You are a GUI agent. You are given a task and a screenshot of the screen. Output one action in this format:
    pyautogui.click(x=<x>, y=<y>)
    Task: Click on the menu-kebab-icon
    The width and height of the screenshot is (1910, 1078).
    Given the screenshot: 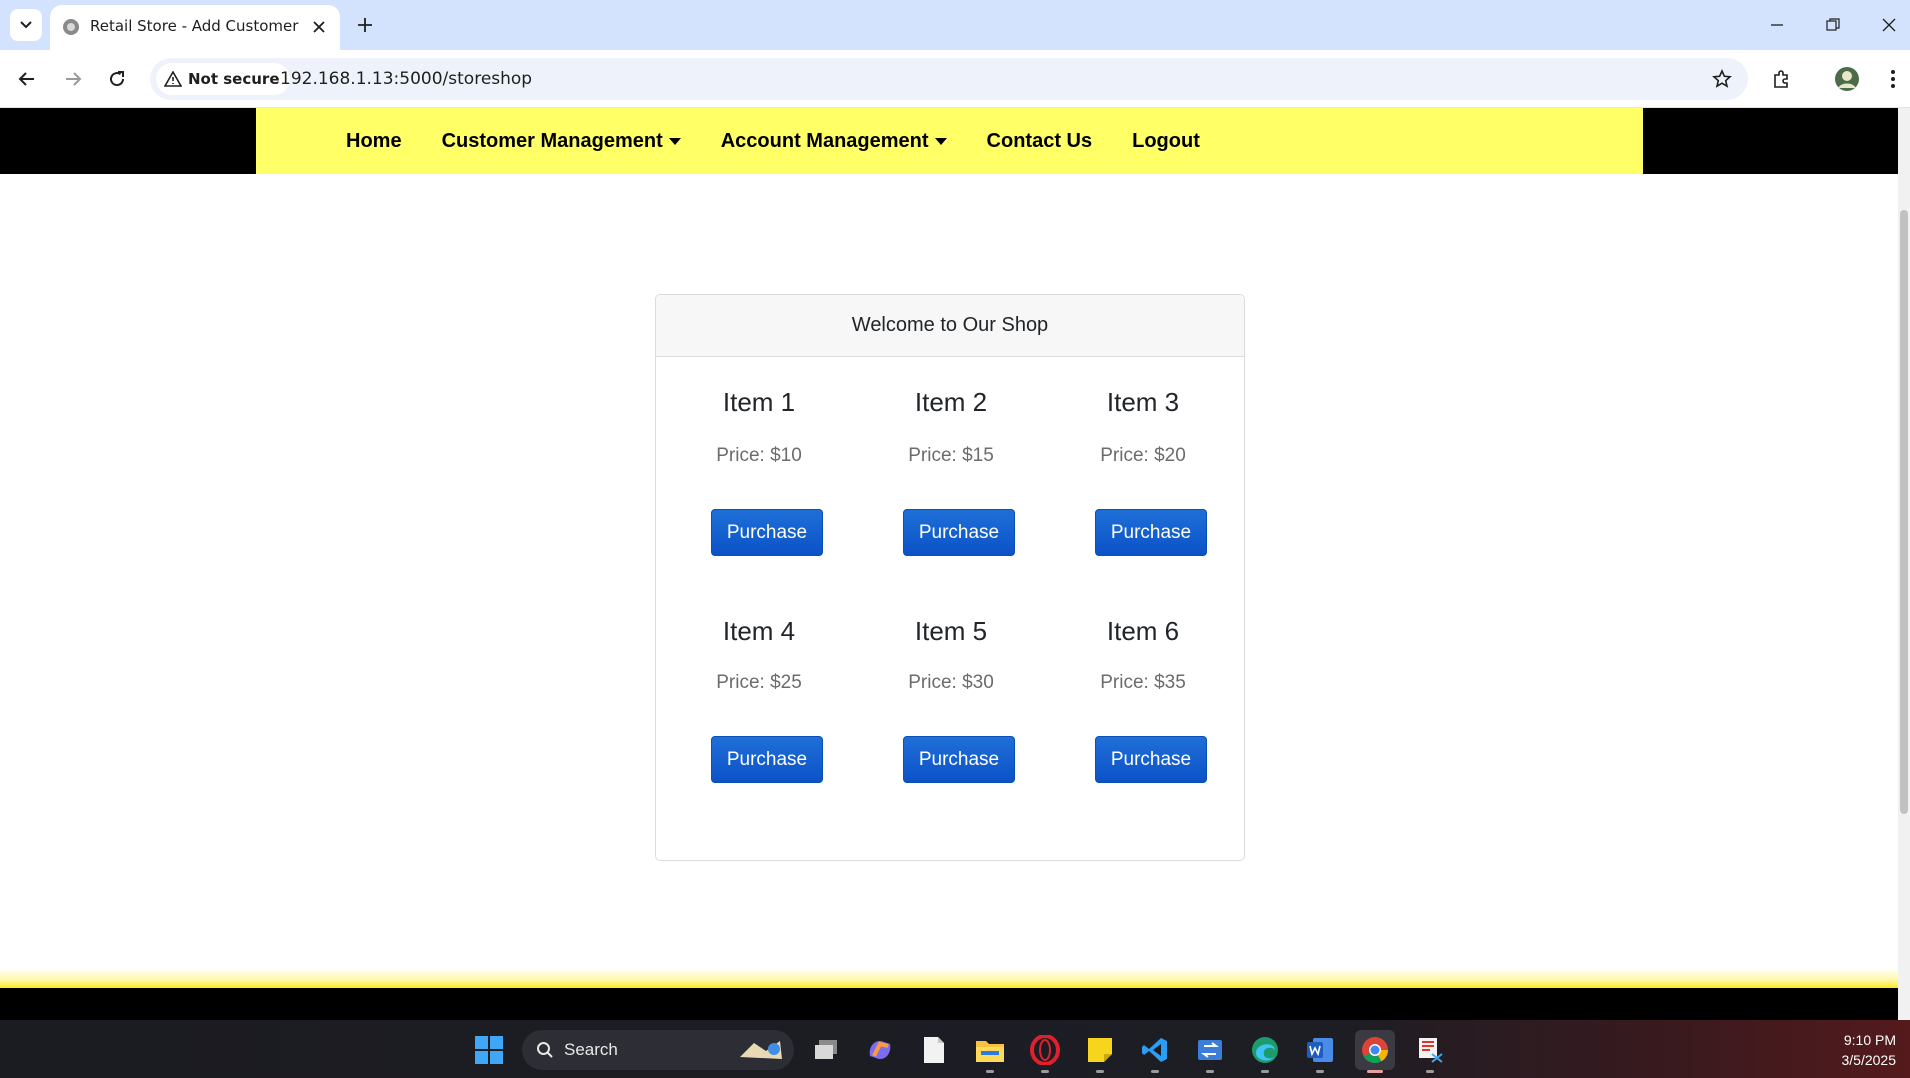 What is the action you would take?
    pyautogui.click(x=1893, y=79)
    